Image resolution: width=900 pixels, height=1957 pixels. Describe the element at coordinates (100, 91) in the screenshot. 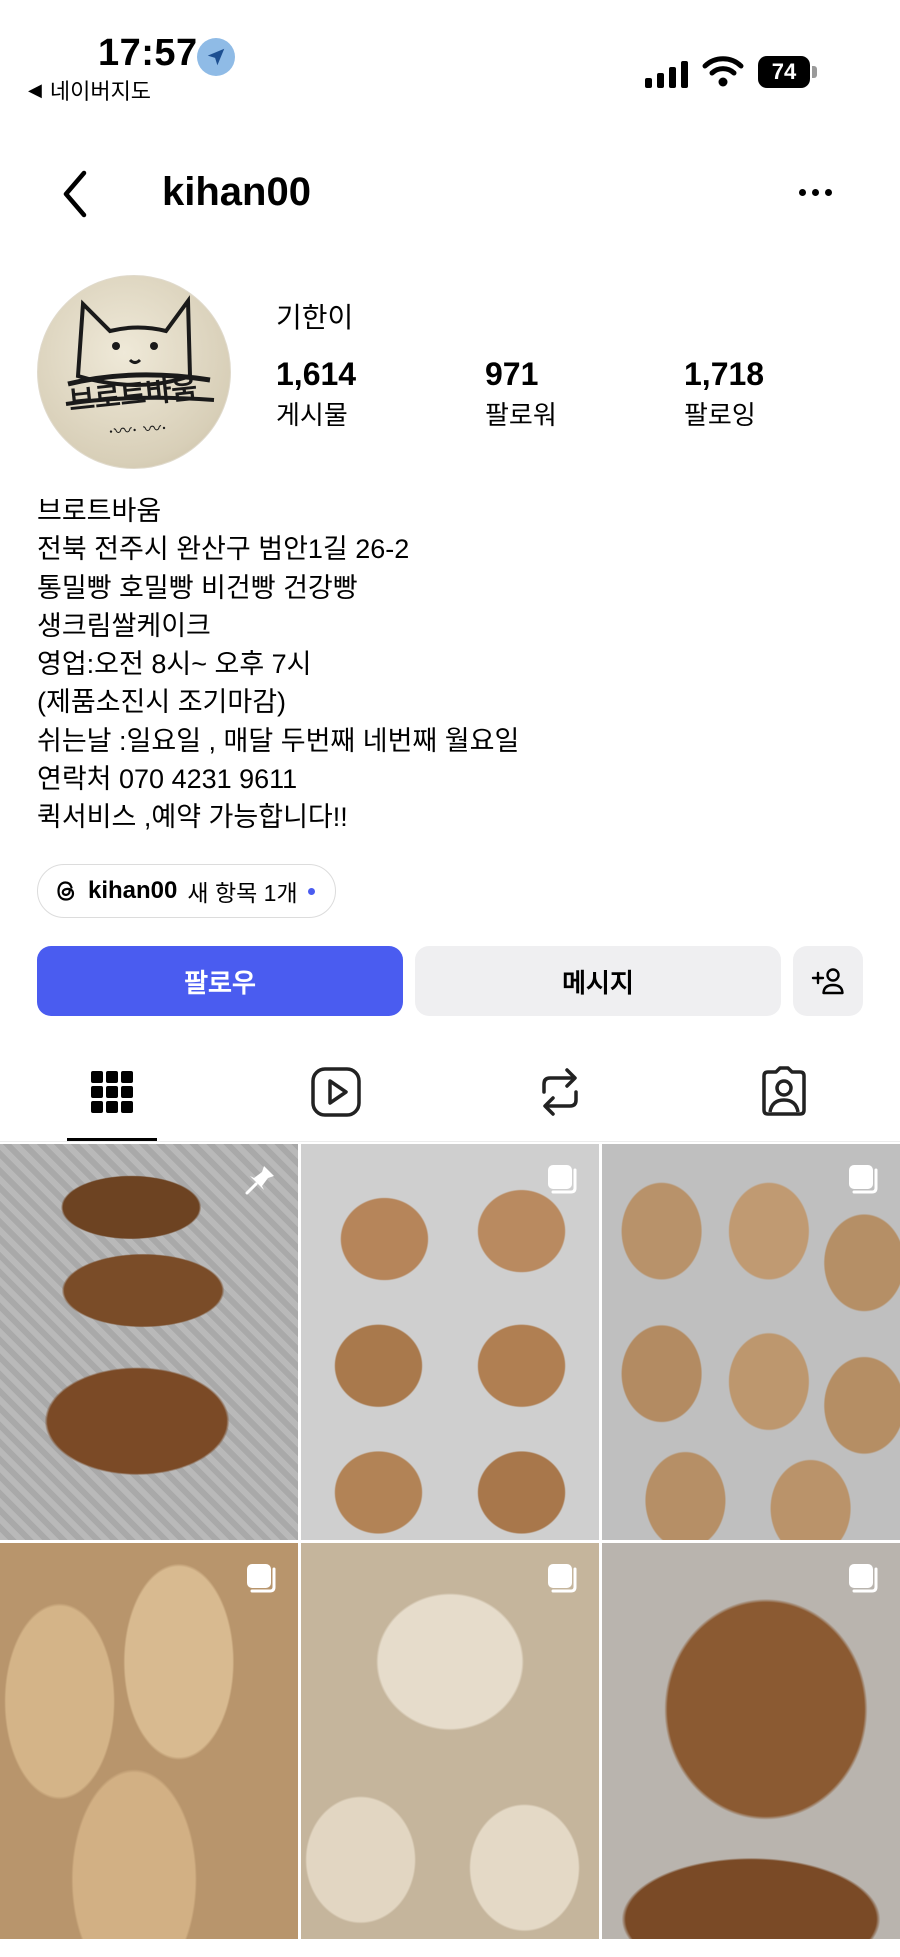

I see `back-app-label: 네이버지도` at that location.